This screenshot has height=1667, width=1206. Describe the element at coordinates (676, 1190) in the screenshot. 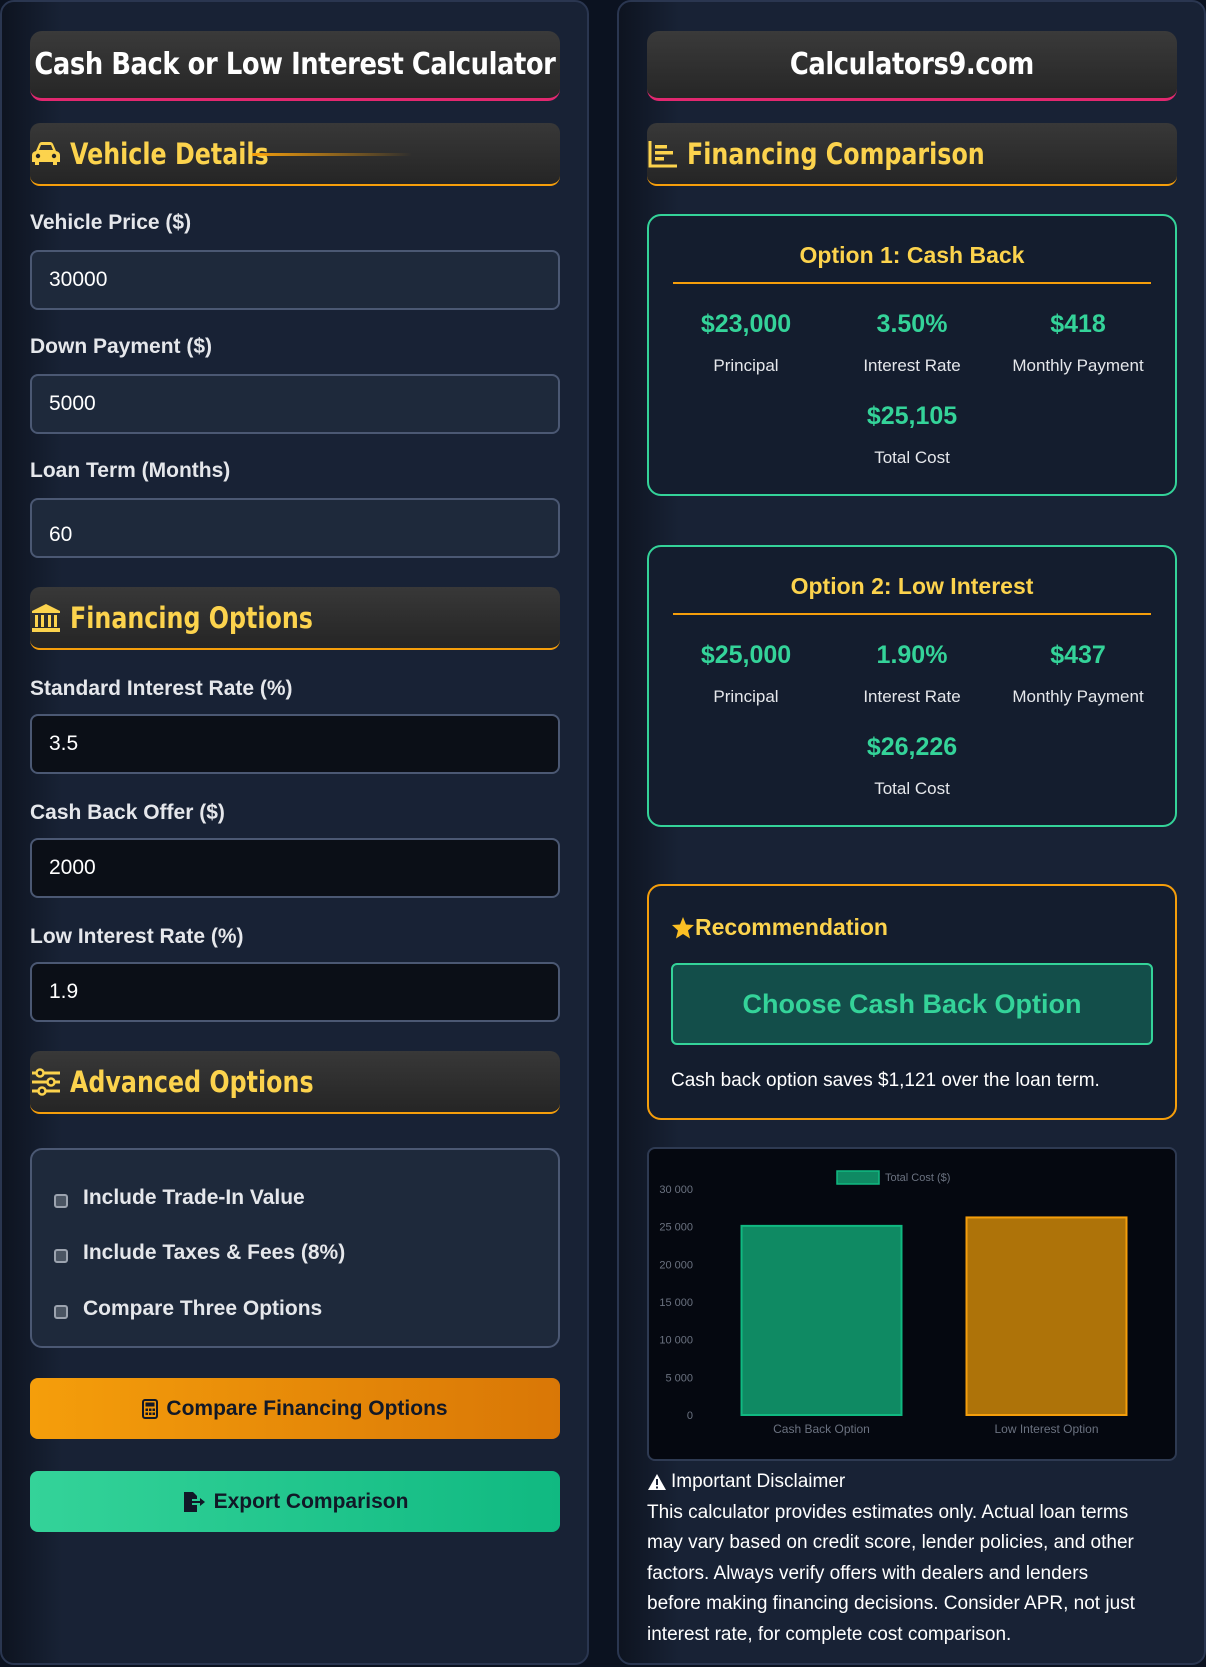

I see `y-tick-label: 30 000` at that location.